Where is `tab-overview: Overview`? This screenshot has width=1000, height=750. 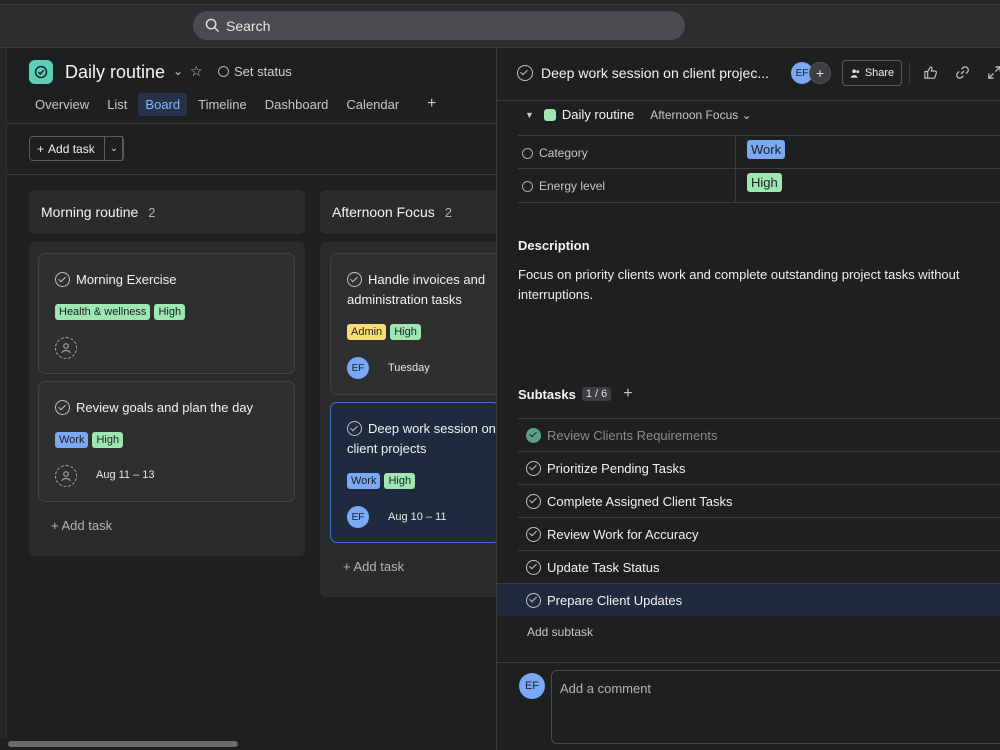
tab-overview: Overview is located at coordinates (62, 104).